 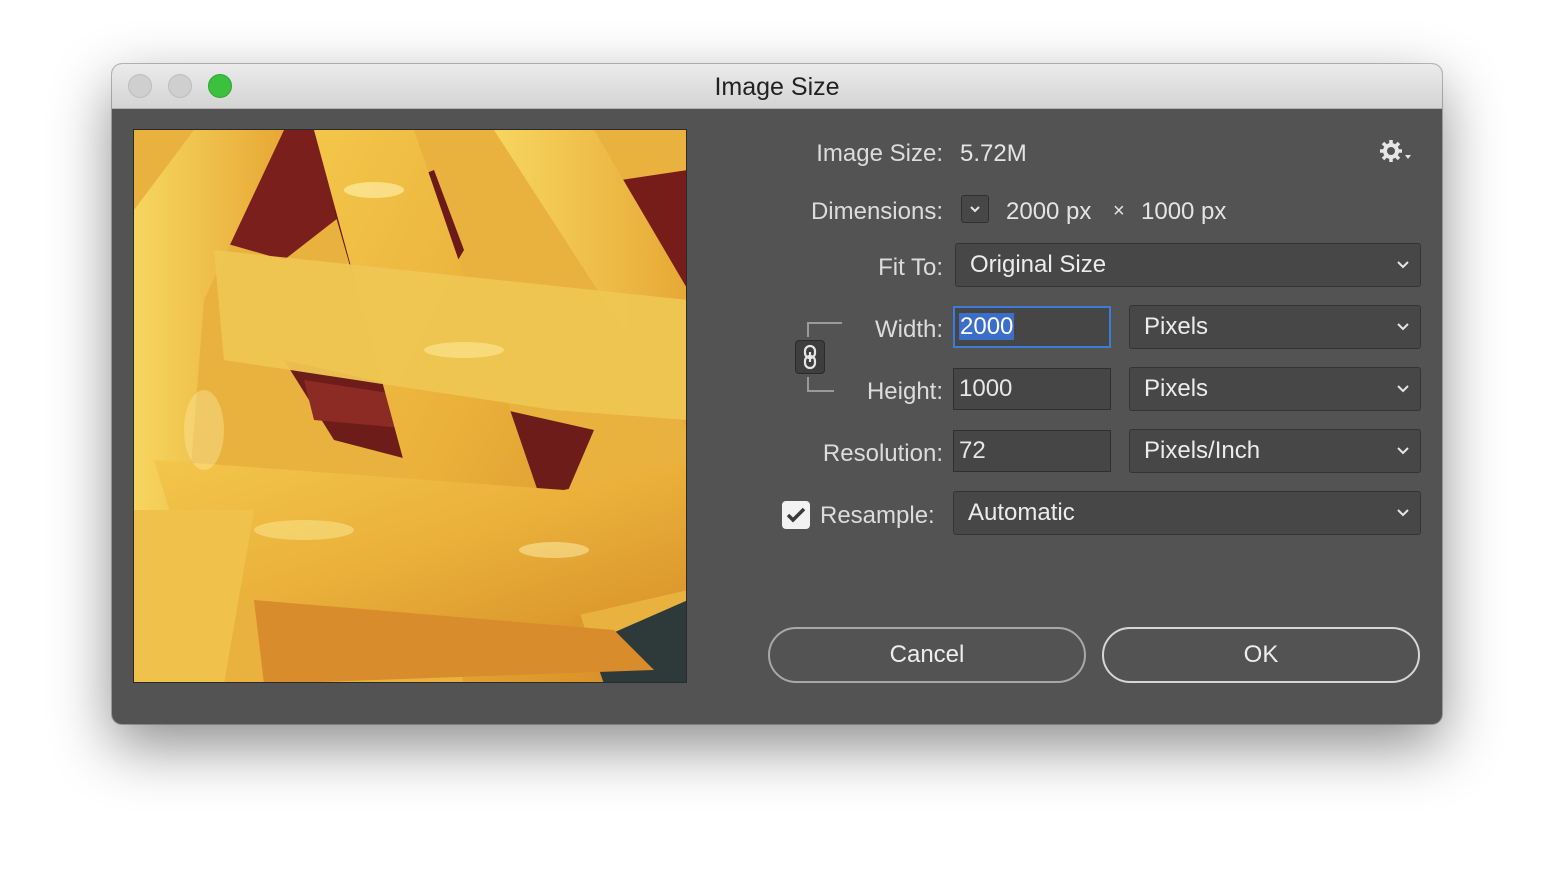 I want to click on width-input: 2000, so click(x=1032, y=327).